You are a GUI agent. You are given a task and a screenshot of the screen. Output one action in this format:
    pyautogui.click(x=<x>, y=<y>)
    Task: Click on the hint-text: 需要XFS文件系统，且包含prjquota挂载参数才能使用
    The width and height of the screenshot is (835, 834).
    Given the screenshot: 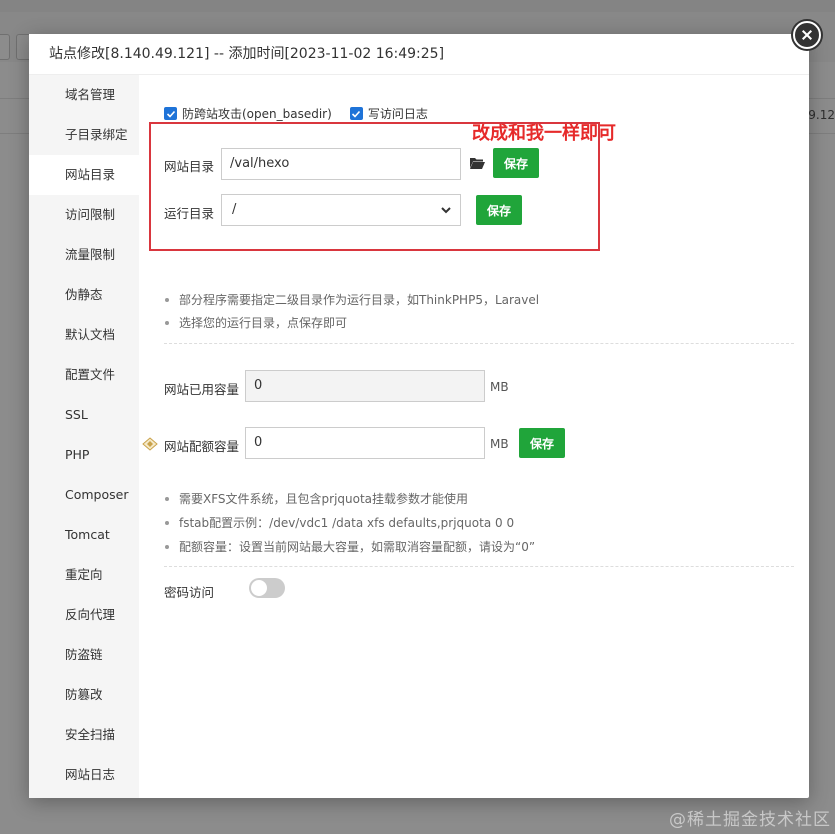 What is the action you would take?
    pyautogui.click(x=324, y=499)
    